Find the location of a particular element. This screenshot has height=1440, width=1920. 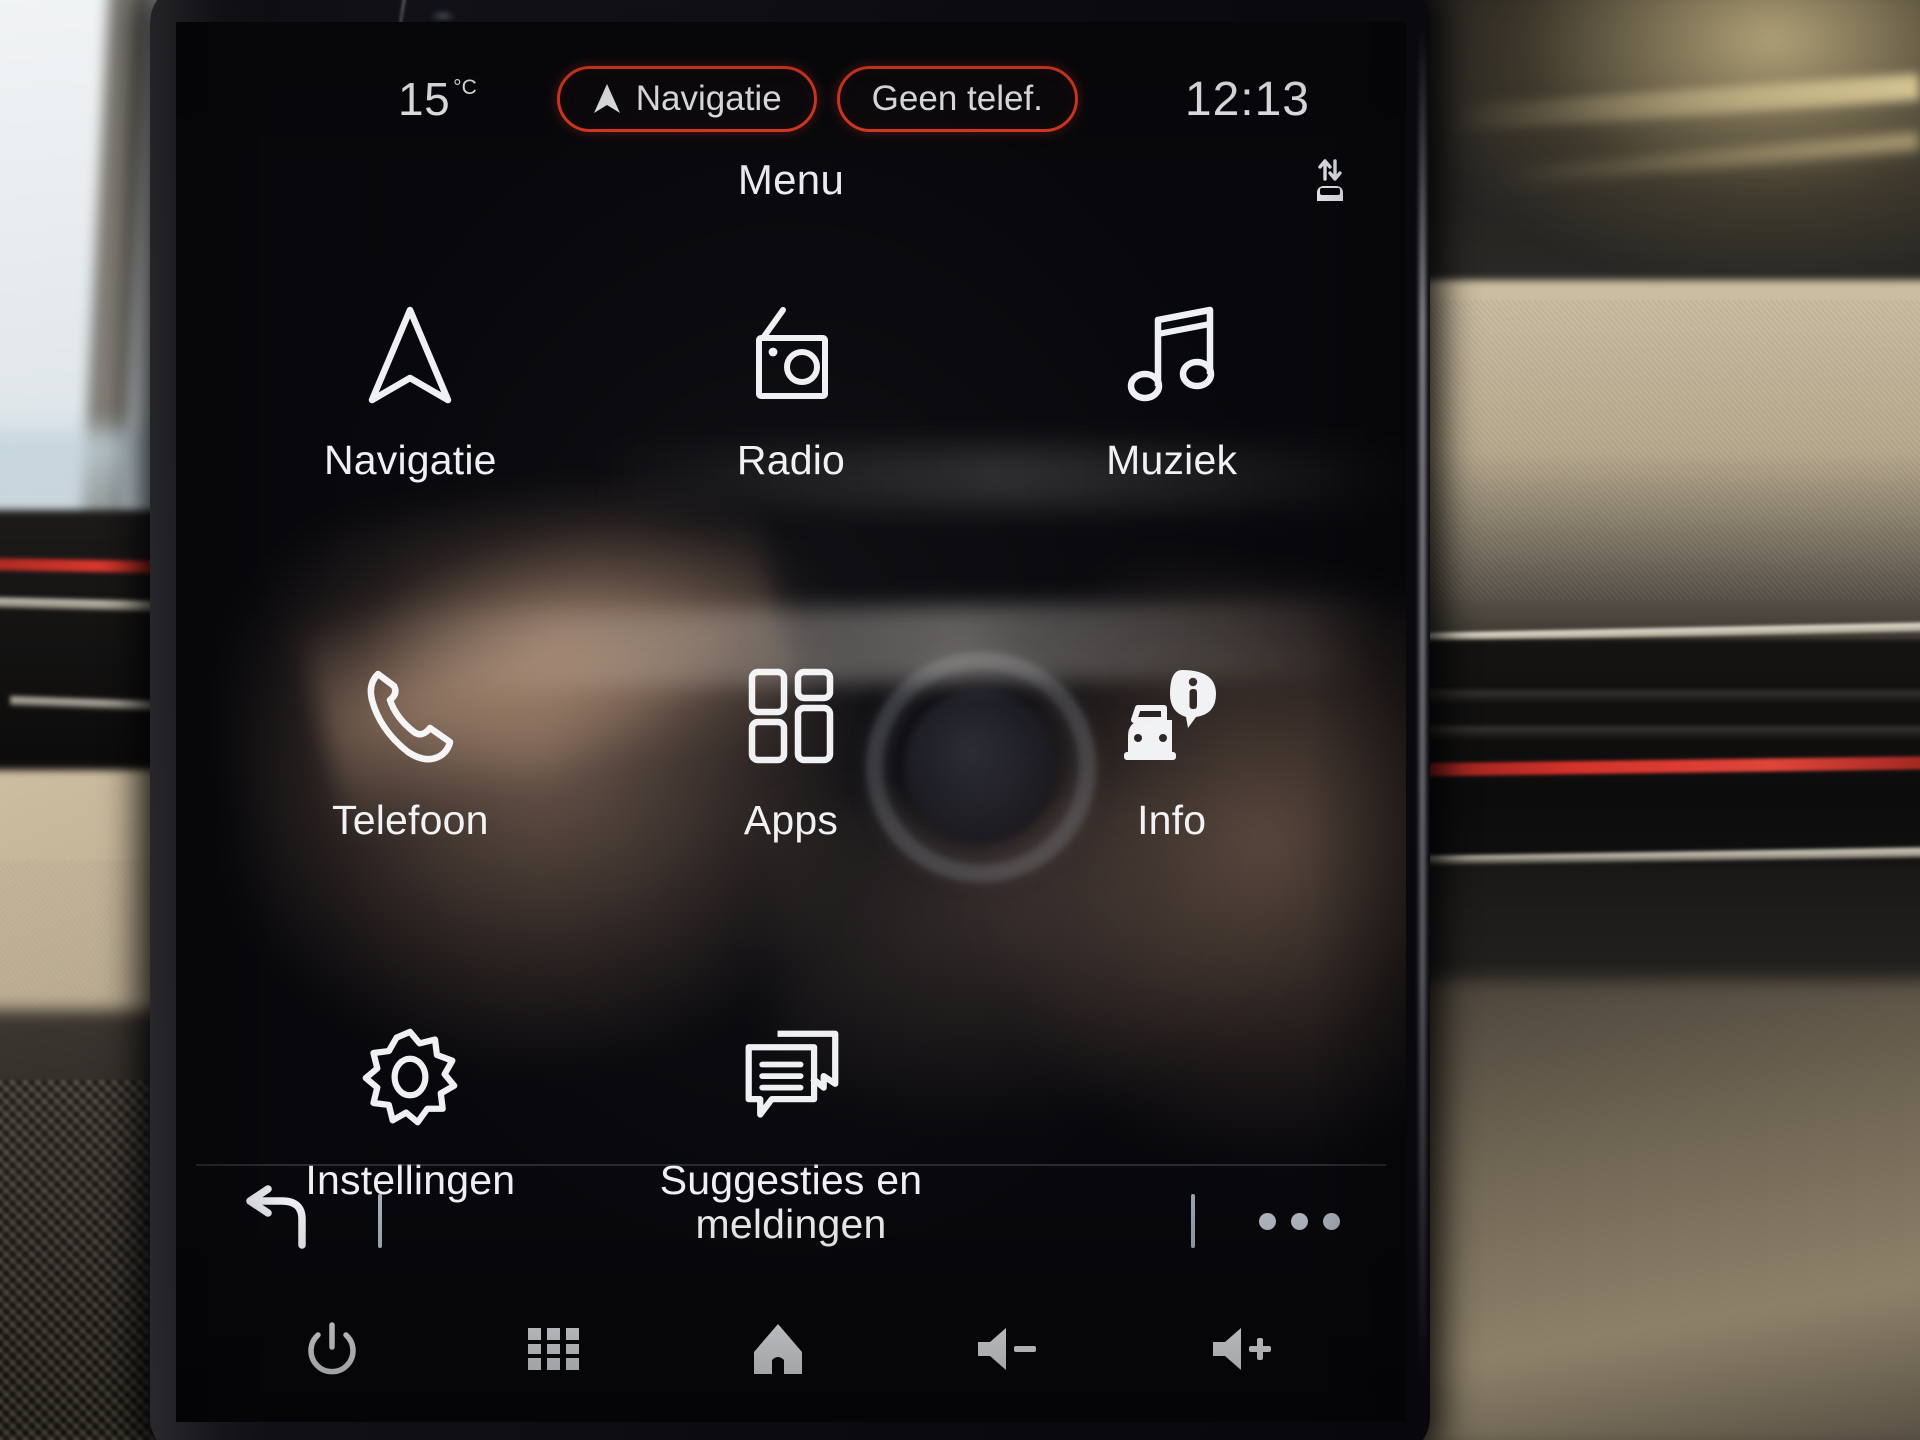

status-pill-phone-label: Geen telef. is located at coordinates (957, 98).